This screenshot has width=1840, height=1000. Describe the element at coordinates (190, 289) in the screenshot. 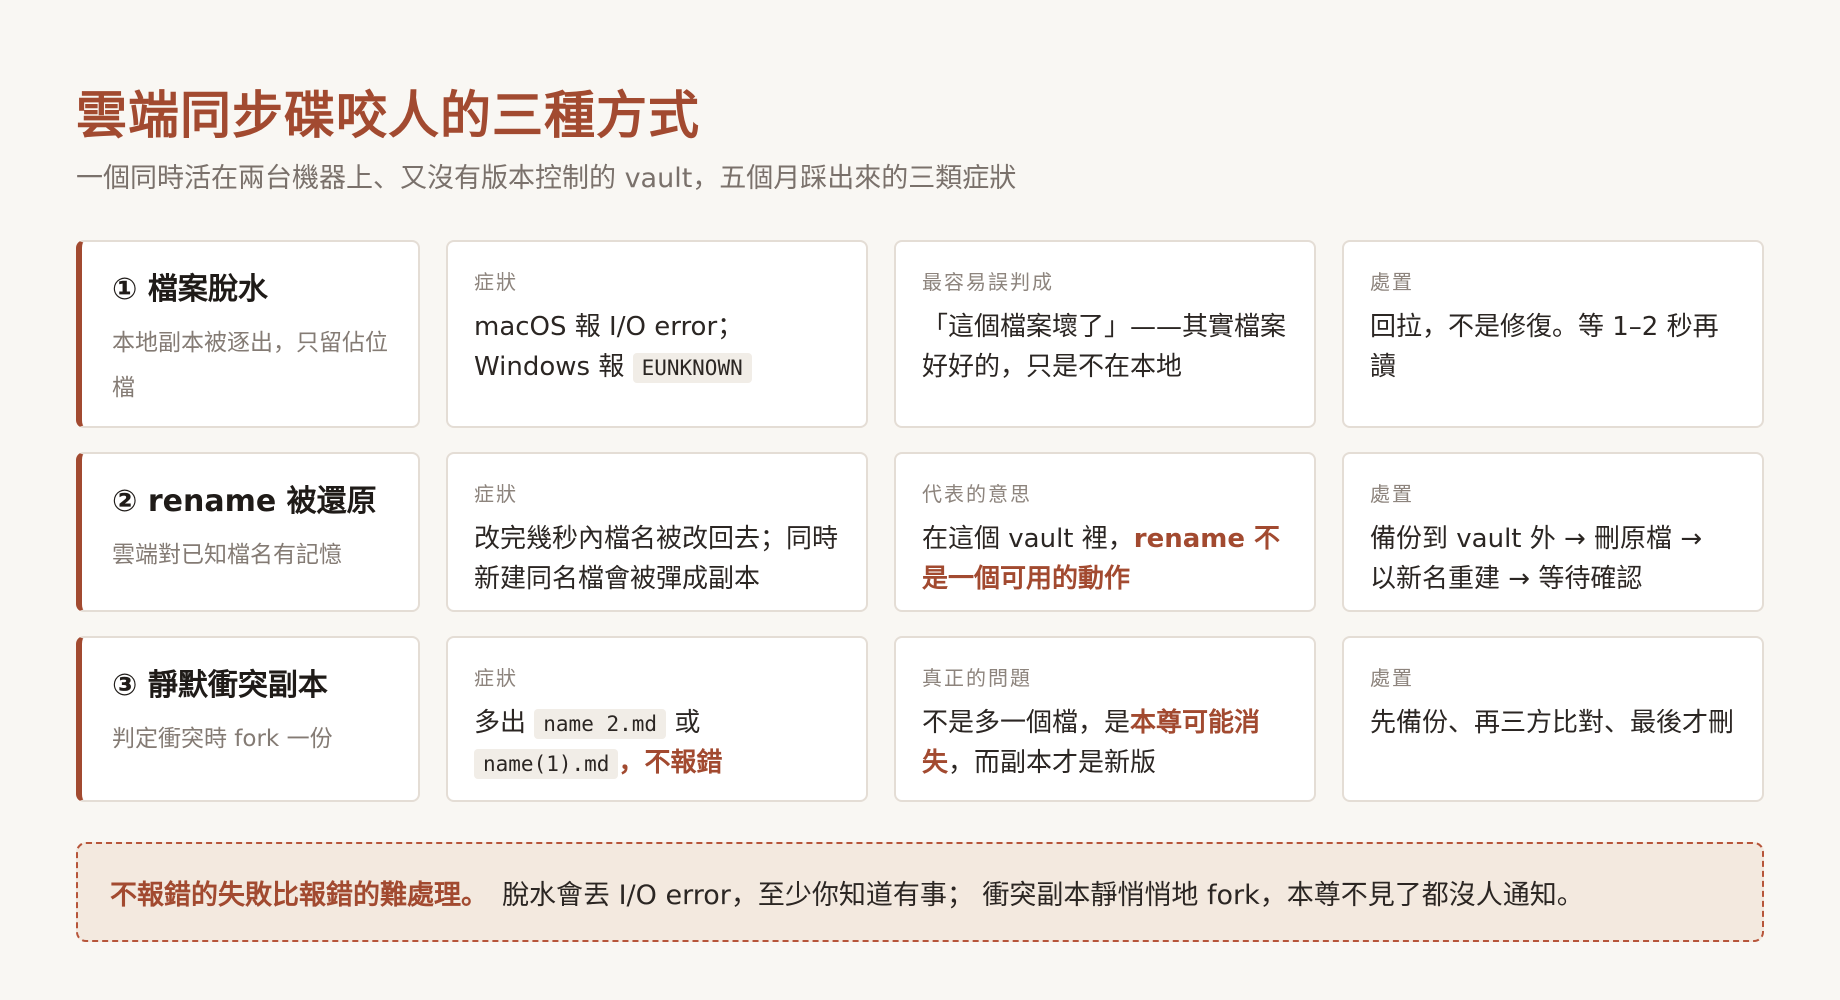

I see `row-1-title: ① 檔案脫水` at that location.